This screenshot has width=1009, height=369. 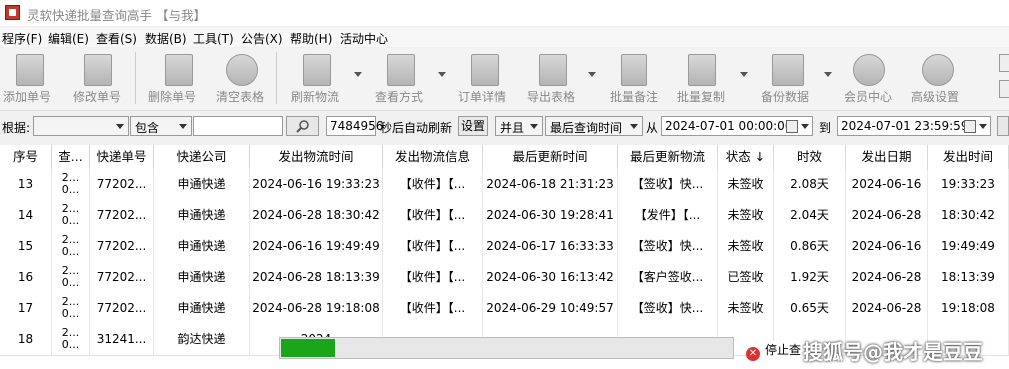 I want to click on search-button, so click(x=302, y=126).